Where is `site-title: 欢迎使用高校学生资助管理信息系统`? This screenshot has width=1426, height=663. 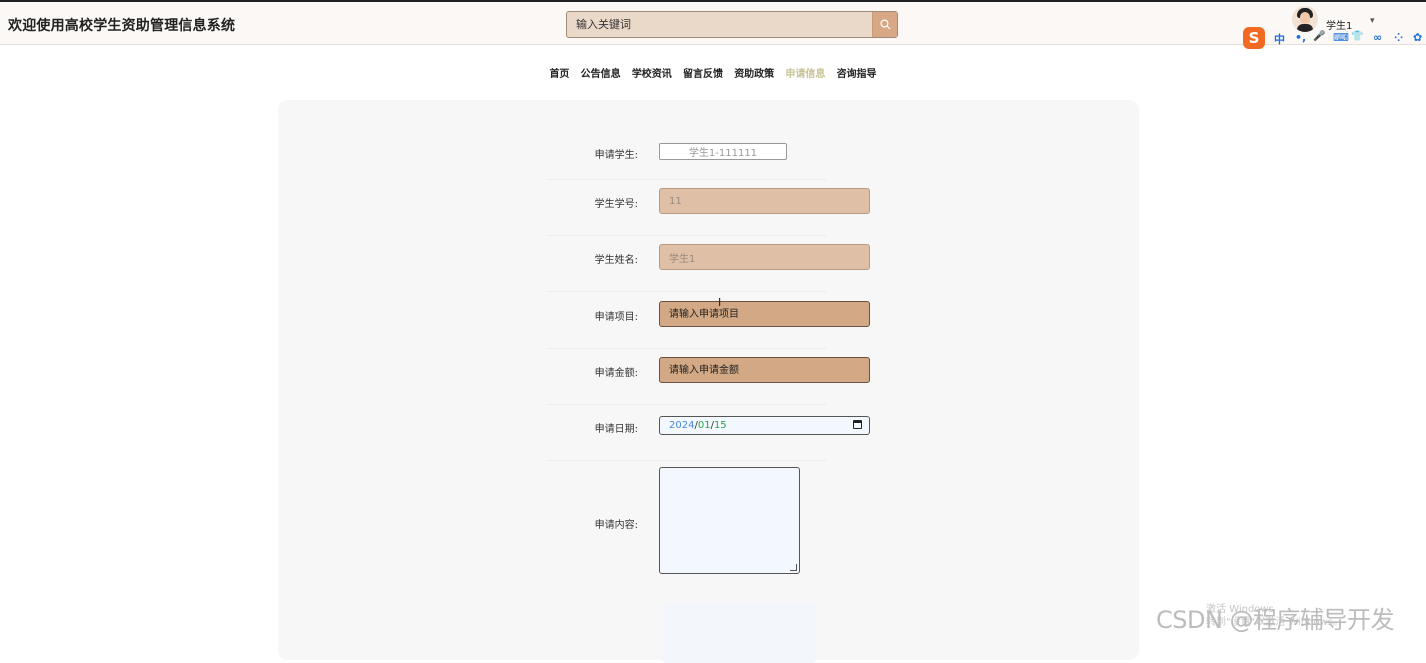
site-title: 欢迎使用高校学生资助管理信息系统 is located at coordinates (122, 26).